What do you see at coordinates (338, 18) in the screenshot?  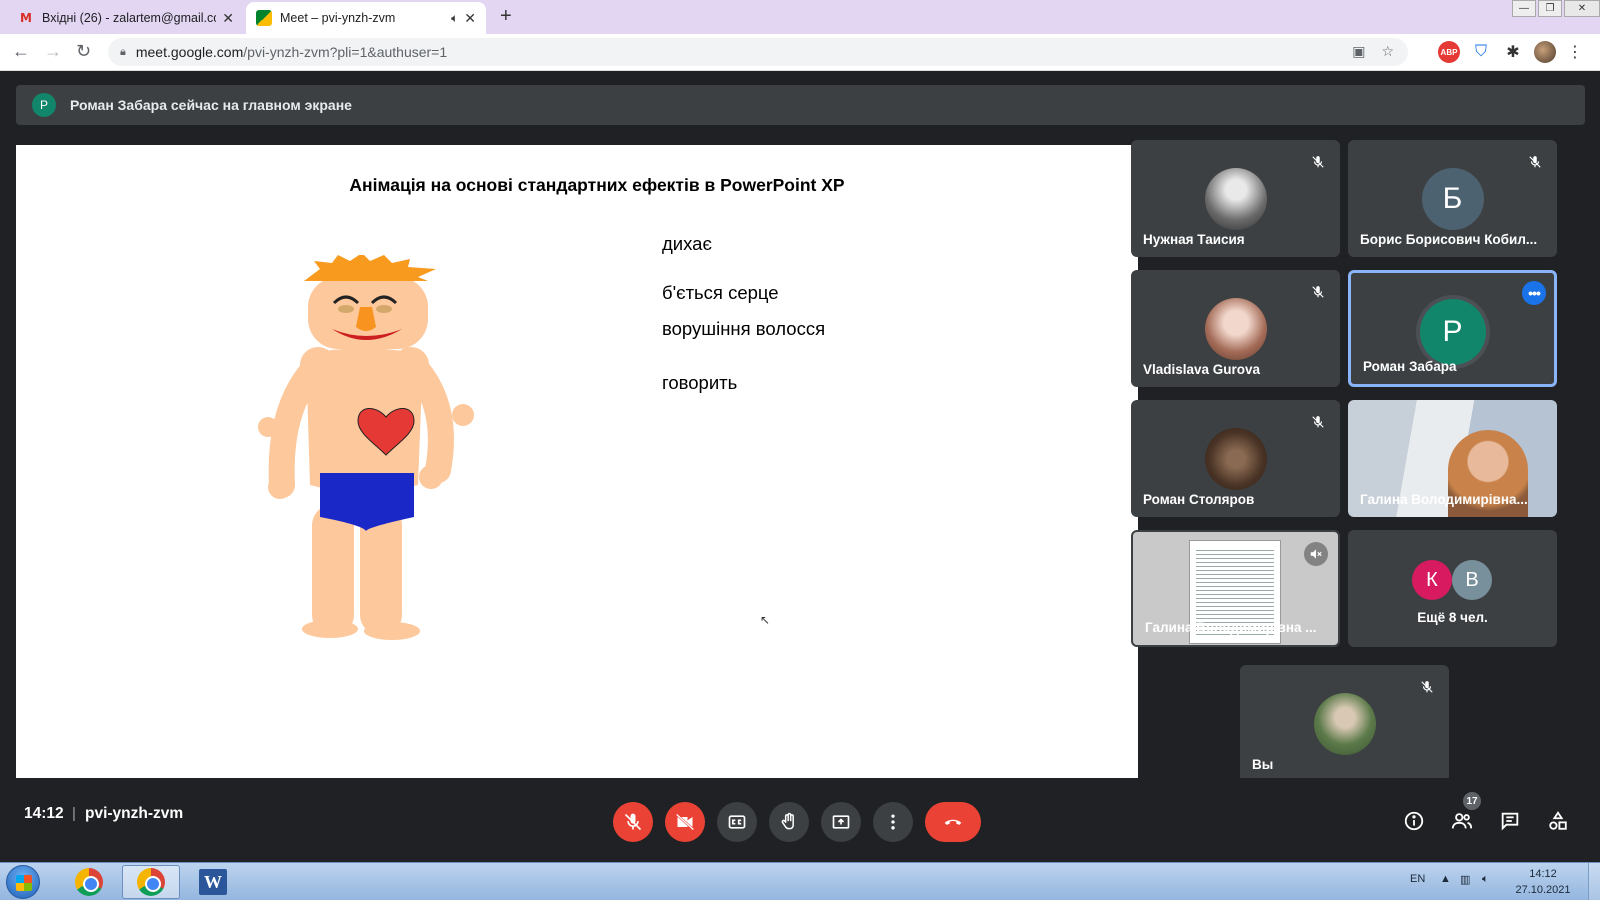 I see `tab-title: Meet – pvi-ynzh-zvm` at bounding box center [338, 18].